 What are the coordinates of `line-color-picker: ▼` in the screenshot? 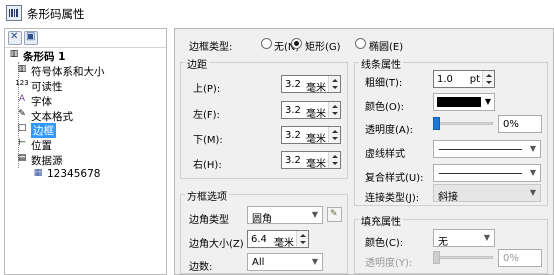 It's located at (464, 102).